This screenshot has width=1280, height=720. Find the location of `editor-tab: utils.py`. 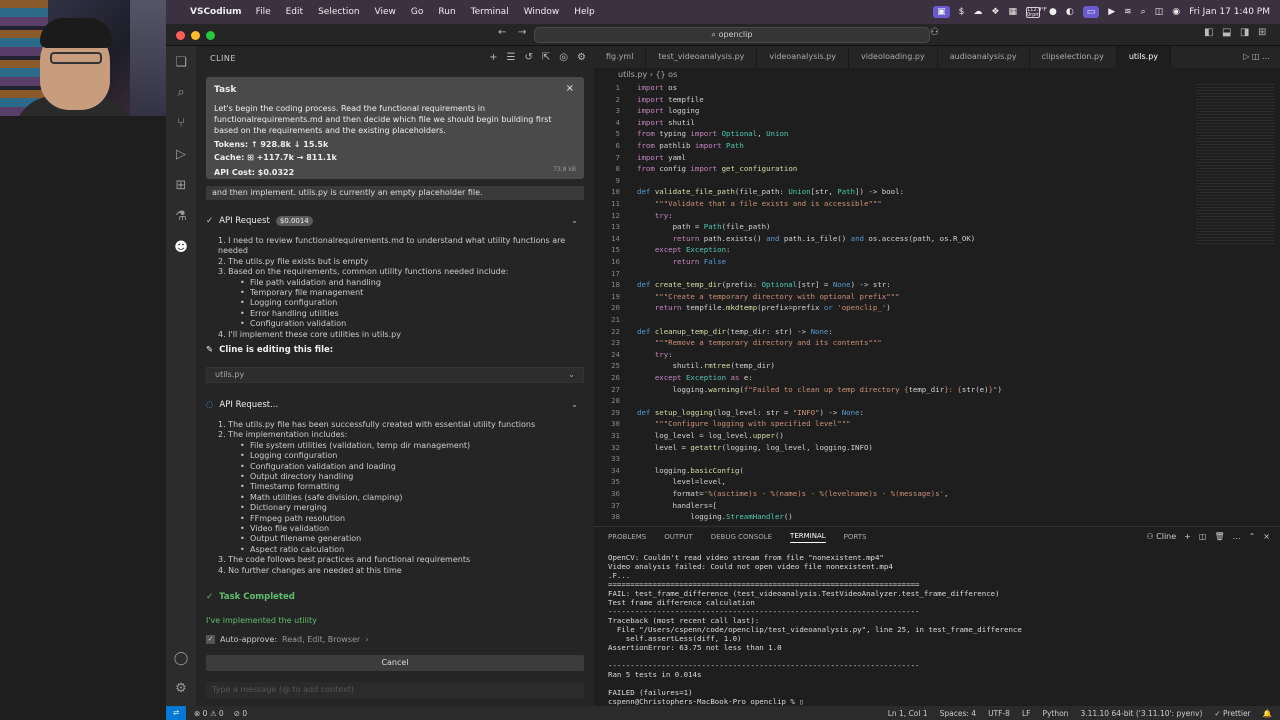

editor-tab: utils.py is located at coordinates (1144, 57).